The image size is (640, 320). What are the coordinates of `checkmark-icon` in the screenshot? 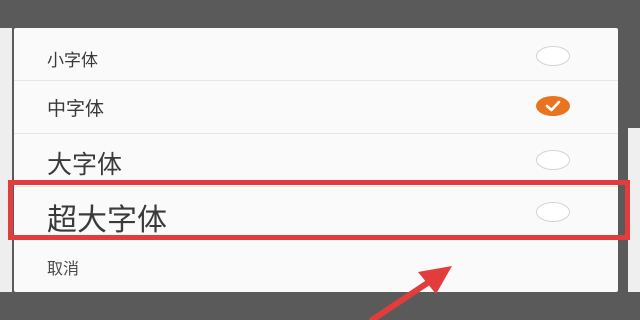 It's located at (553, 106).